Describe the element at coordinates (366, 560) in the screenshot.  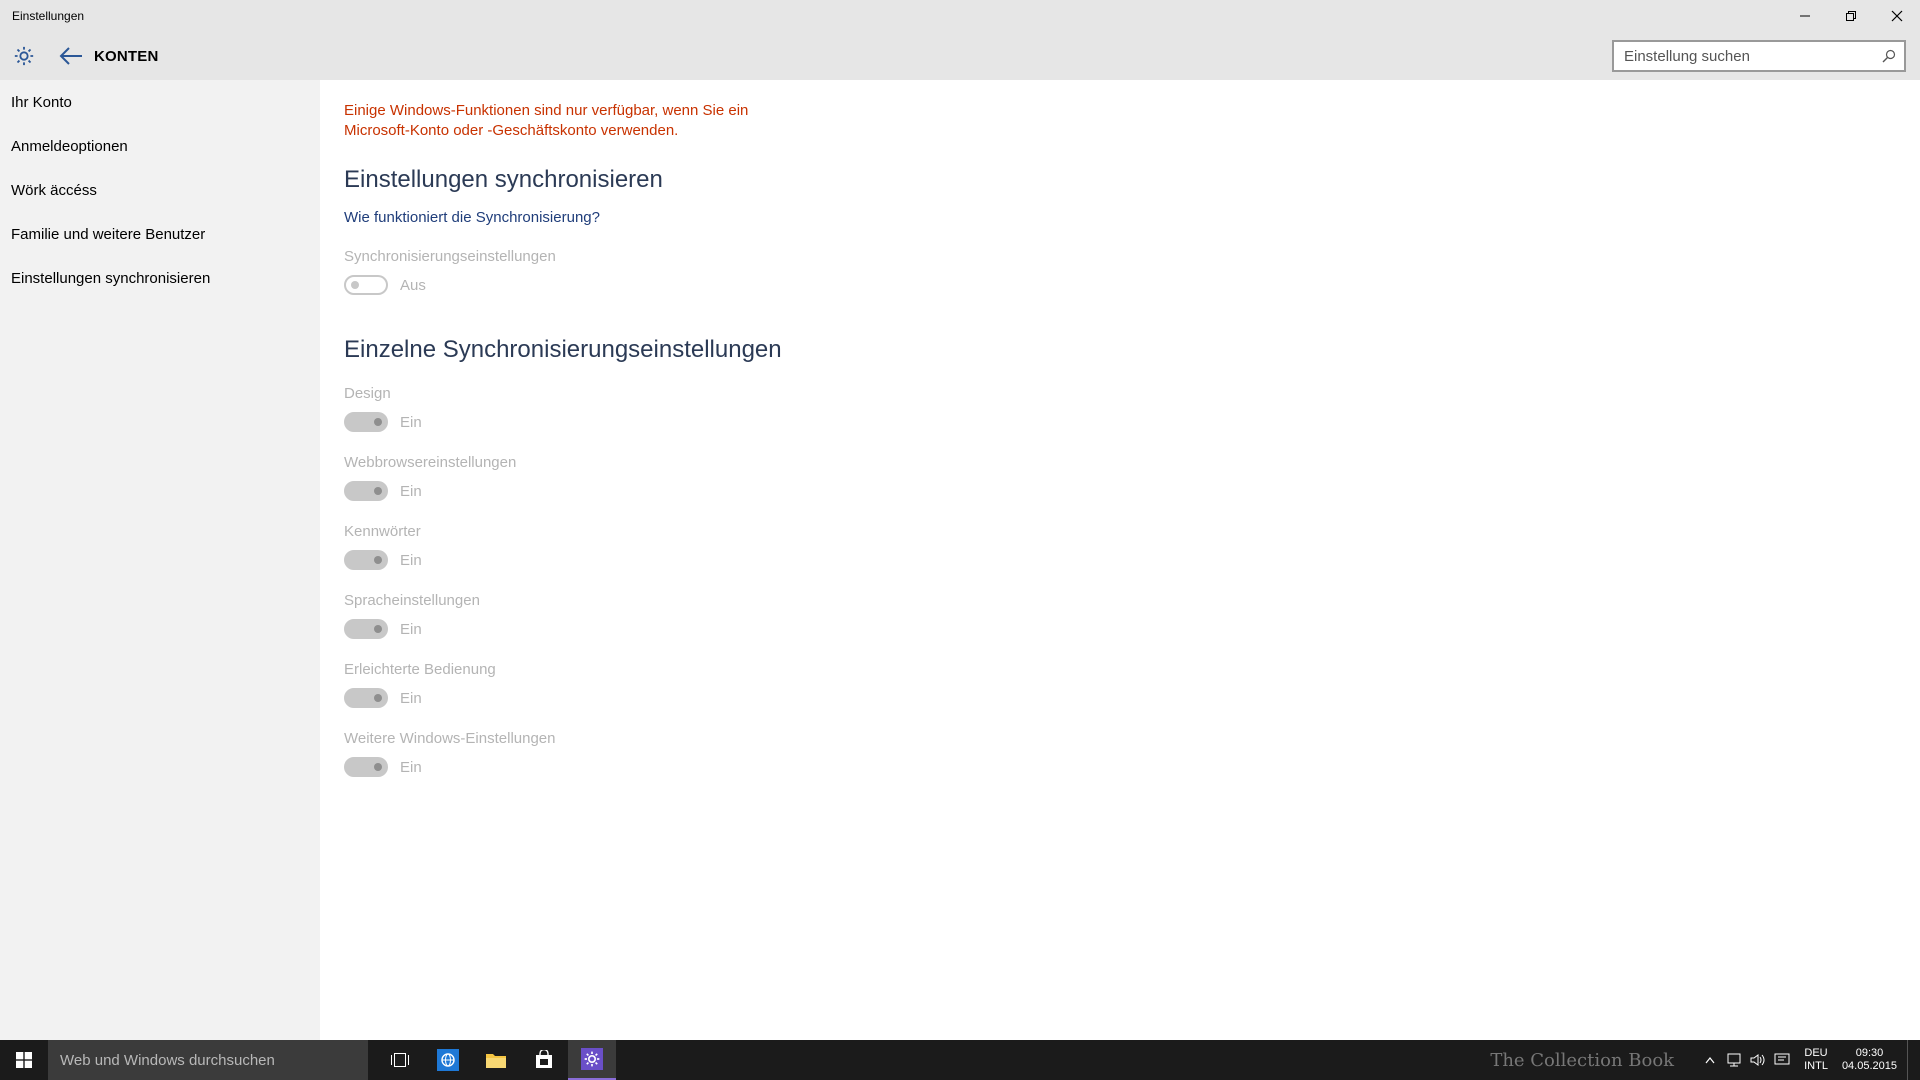
I see `passwords-toggle` at that location.